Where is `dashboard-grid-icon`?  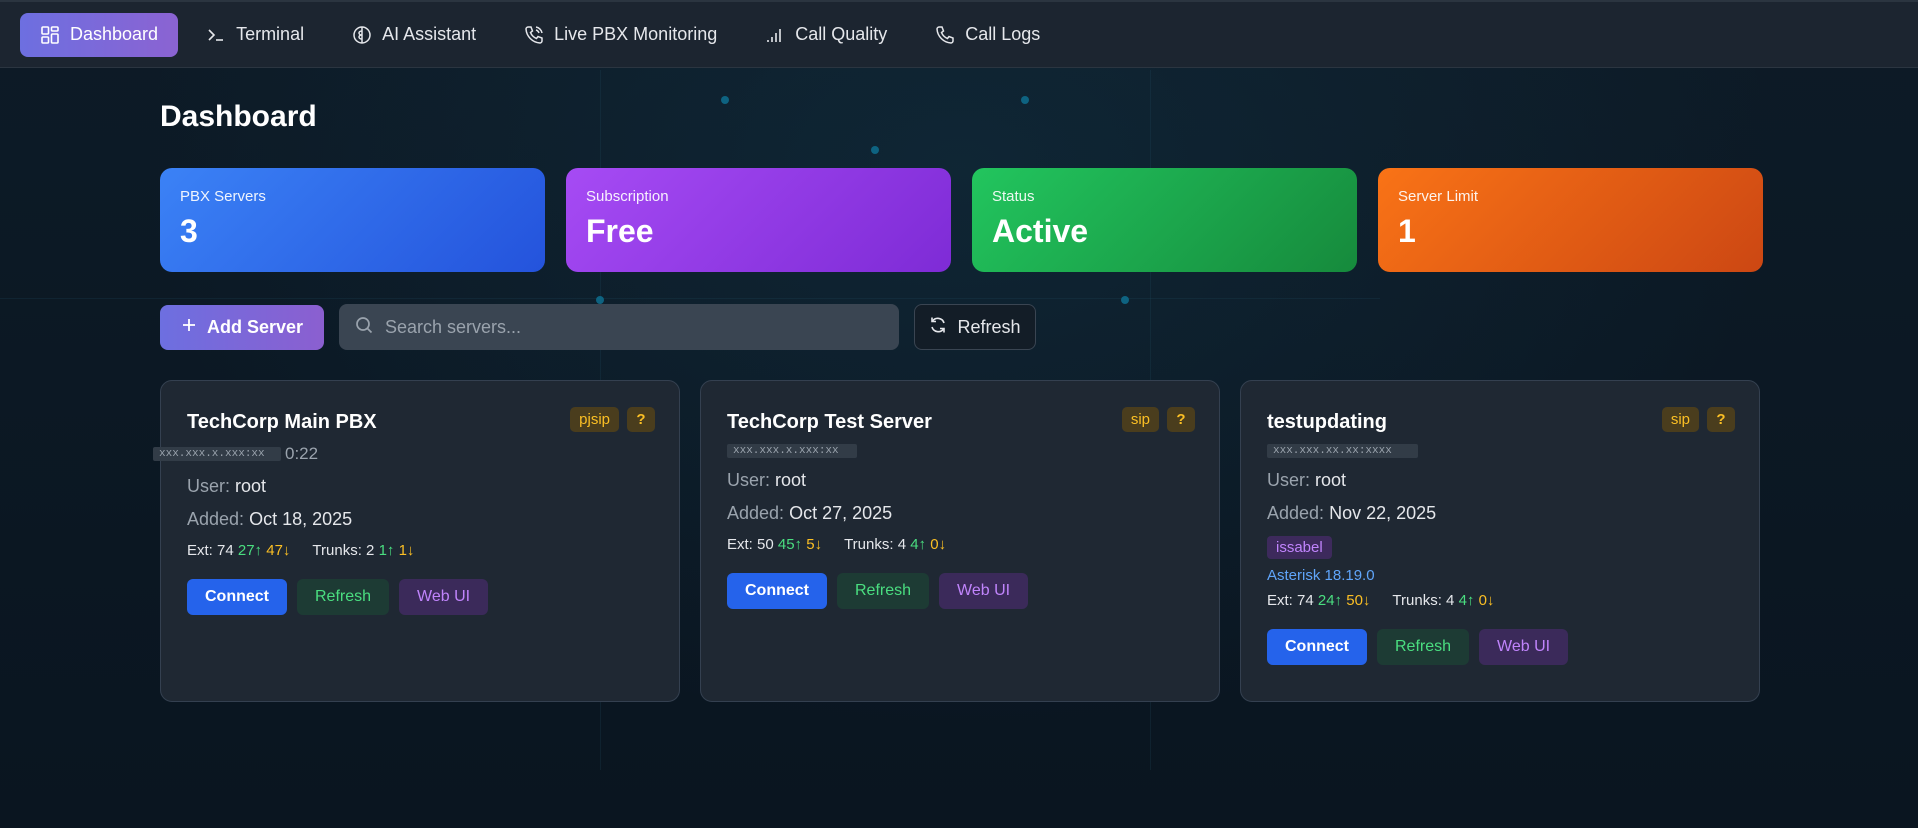
dashboard-grid-icon is located at coordinates (50, 35).